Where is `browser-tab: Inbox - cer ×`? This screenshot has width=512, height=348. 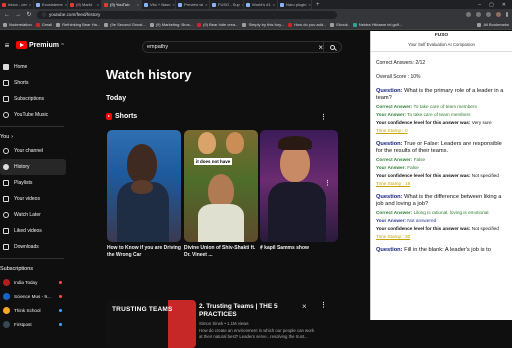
browser-tab: Inbox - cer × is located at coordinates (17, 4).